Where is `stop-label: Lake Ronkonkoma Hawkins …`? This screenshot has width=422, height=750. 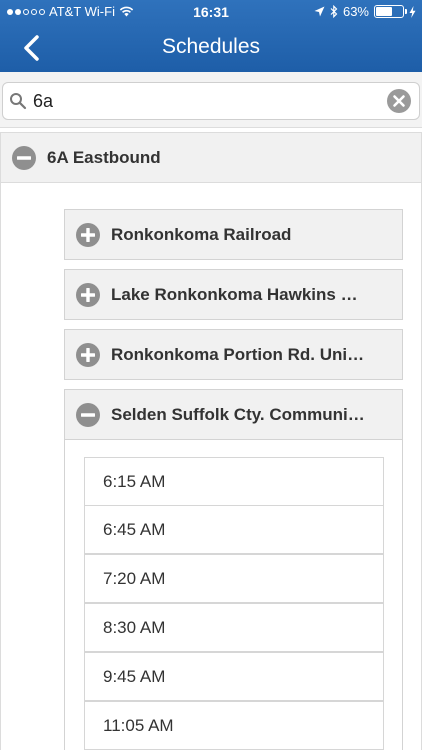
stop-label: Lake Ronkonkoma Hawkins … is located at coordinates (234, 294).